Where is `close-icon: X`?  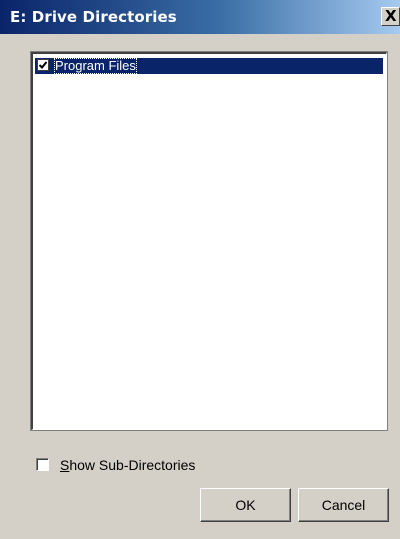
close-icon: X is located at coordinates (391, 16).